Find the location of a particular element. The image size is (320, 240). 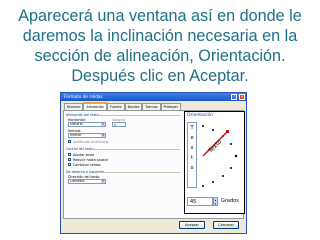

vertical-text-option: T e x t o is located at coordinates (192, 155).